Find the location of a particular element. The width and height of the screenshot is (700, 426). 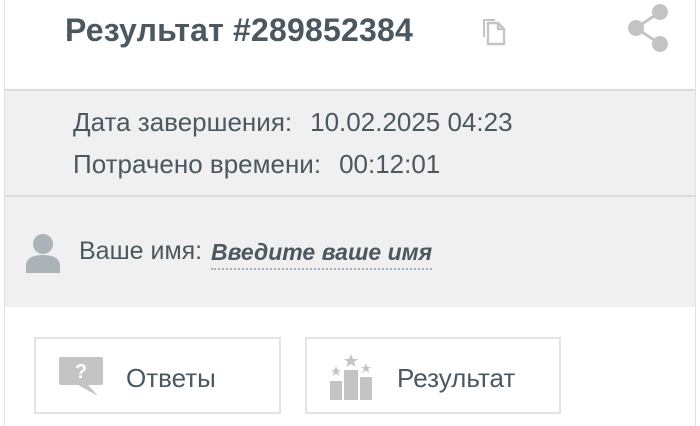

completion-date-value: 10.02.2025 04:23 is located at coordinates (411, 122).